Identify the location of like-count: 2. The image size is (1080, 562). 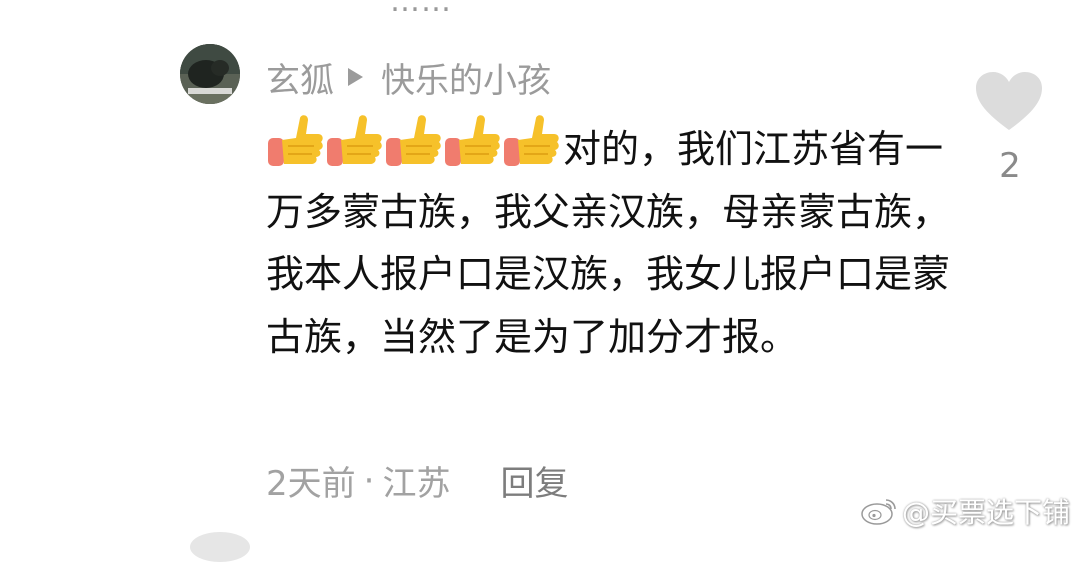
(1010, 166).